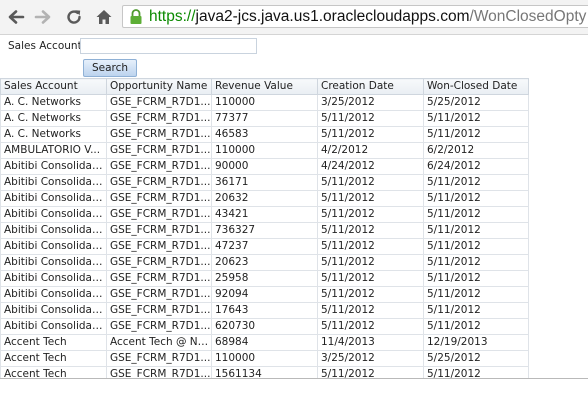  I want to click on column-header-sales-account: Sales Account, so click(53, 86).